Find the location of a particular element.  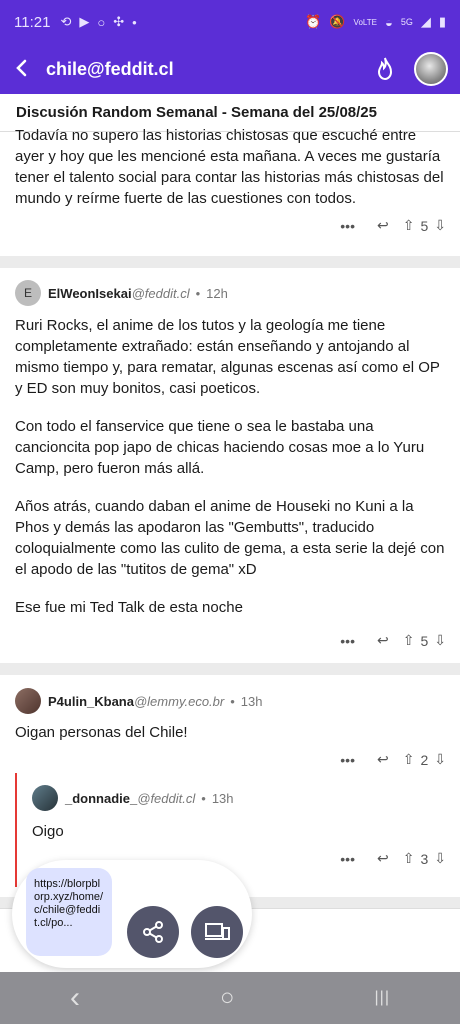

home-nav-icon: ○ is located at coordinates (227, 998).